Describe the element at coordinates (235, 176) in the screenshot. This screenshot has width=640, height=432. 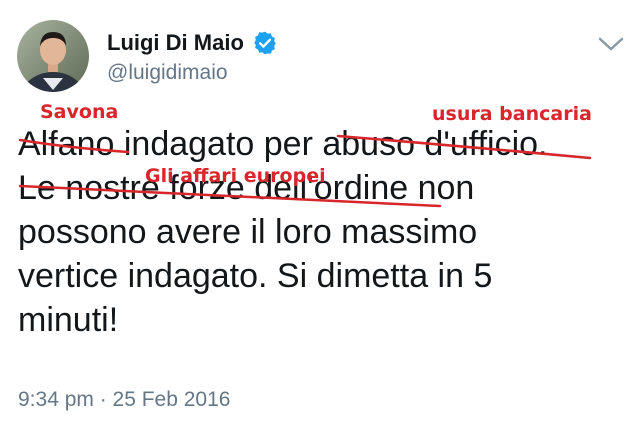
I see `annotation-affari: Gli affari europei` at that location.